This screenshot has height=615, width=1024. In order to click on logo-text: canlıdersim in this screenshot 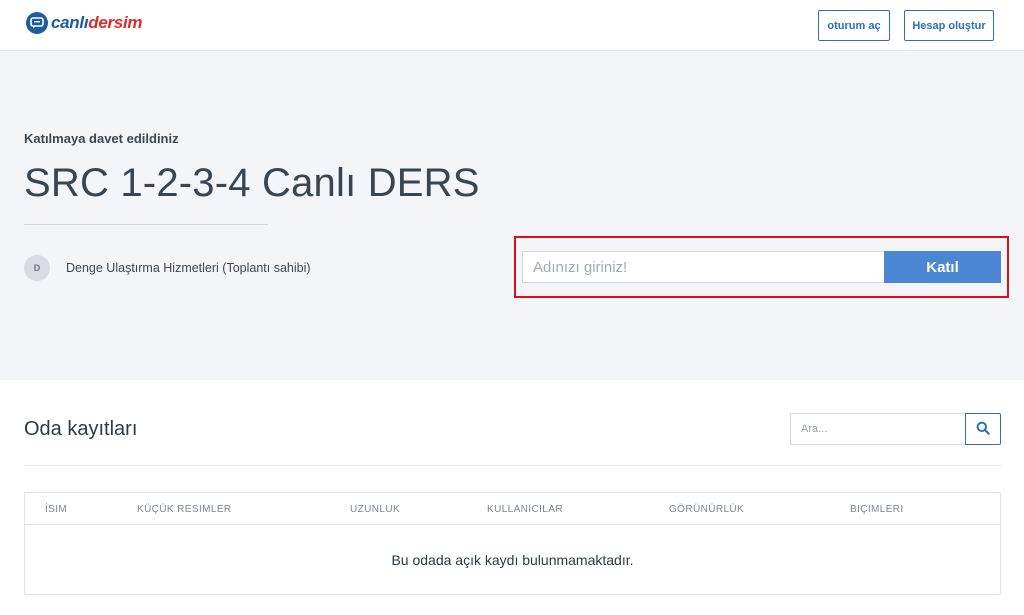, I will do `click(97, 23)`.